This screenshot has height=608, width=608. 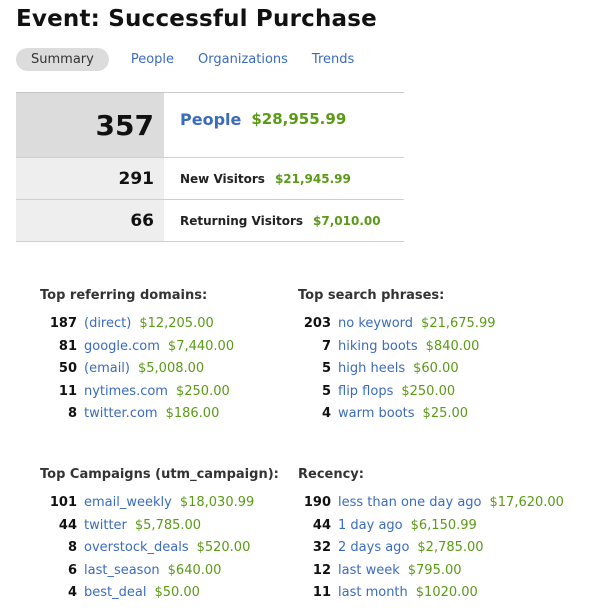 I want to click on item-link: twitter, so click(x=105, y=525).